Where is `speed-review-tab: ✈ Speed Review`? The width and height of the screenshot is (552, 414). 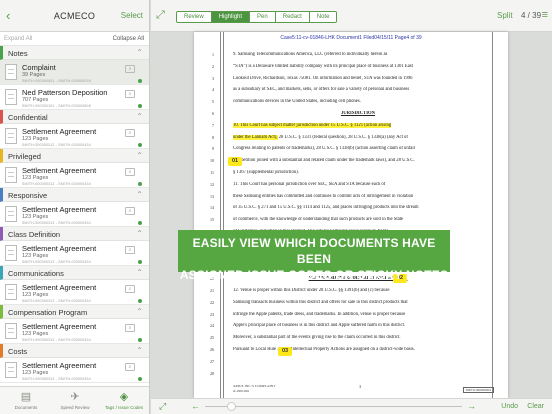
speed-review-tab: ✈ Speed Review is located at coordinates (75, 399).